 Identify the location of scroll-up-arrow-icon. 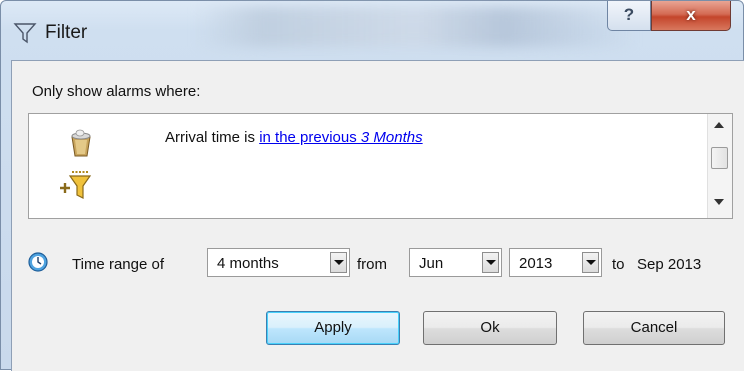
(719, 125).